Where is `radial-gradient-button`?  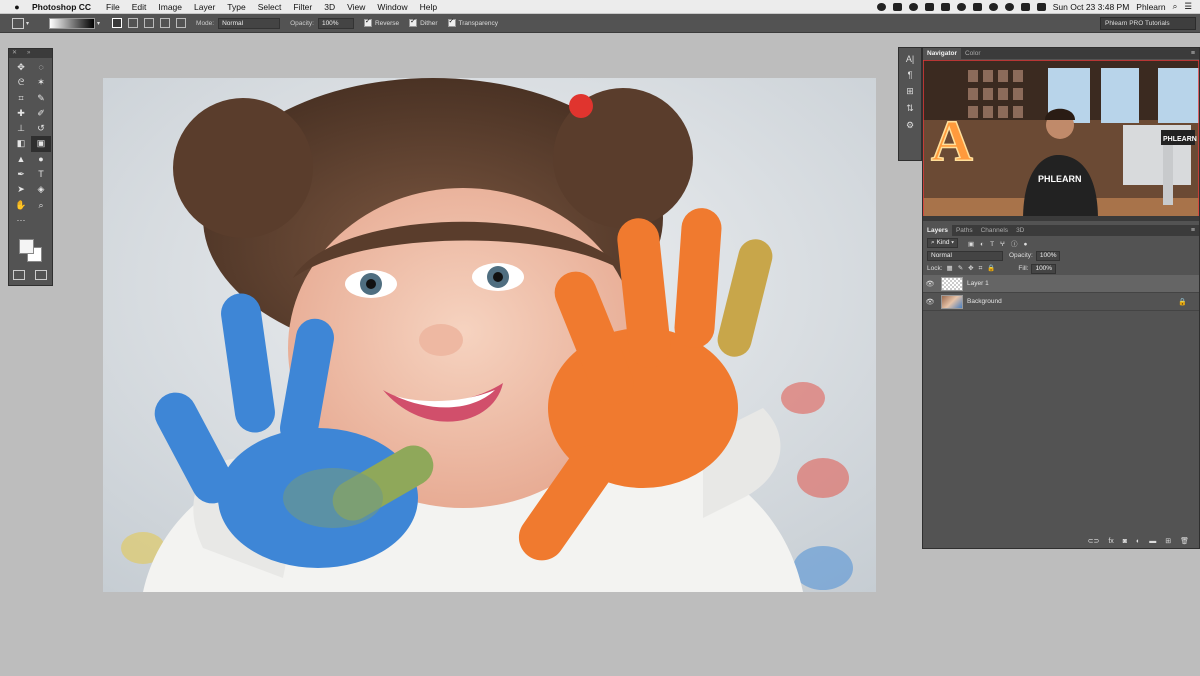 radial-gradient-button is located at coordinates (133, 23).